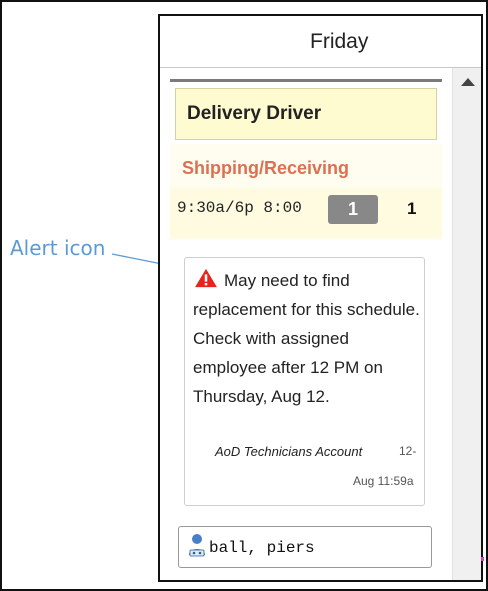  Describe the element at coordinates (412, 208) in the screenshot. I see `count-value: 1` at that location.